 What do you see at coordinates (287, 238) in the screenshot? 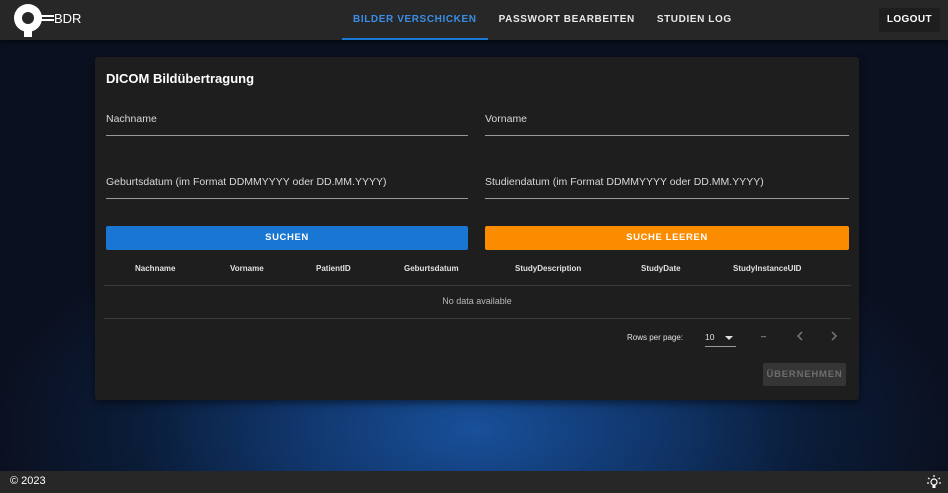
I see `search-button: SUCHEN` at bounding box center [287, 238].